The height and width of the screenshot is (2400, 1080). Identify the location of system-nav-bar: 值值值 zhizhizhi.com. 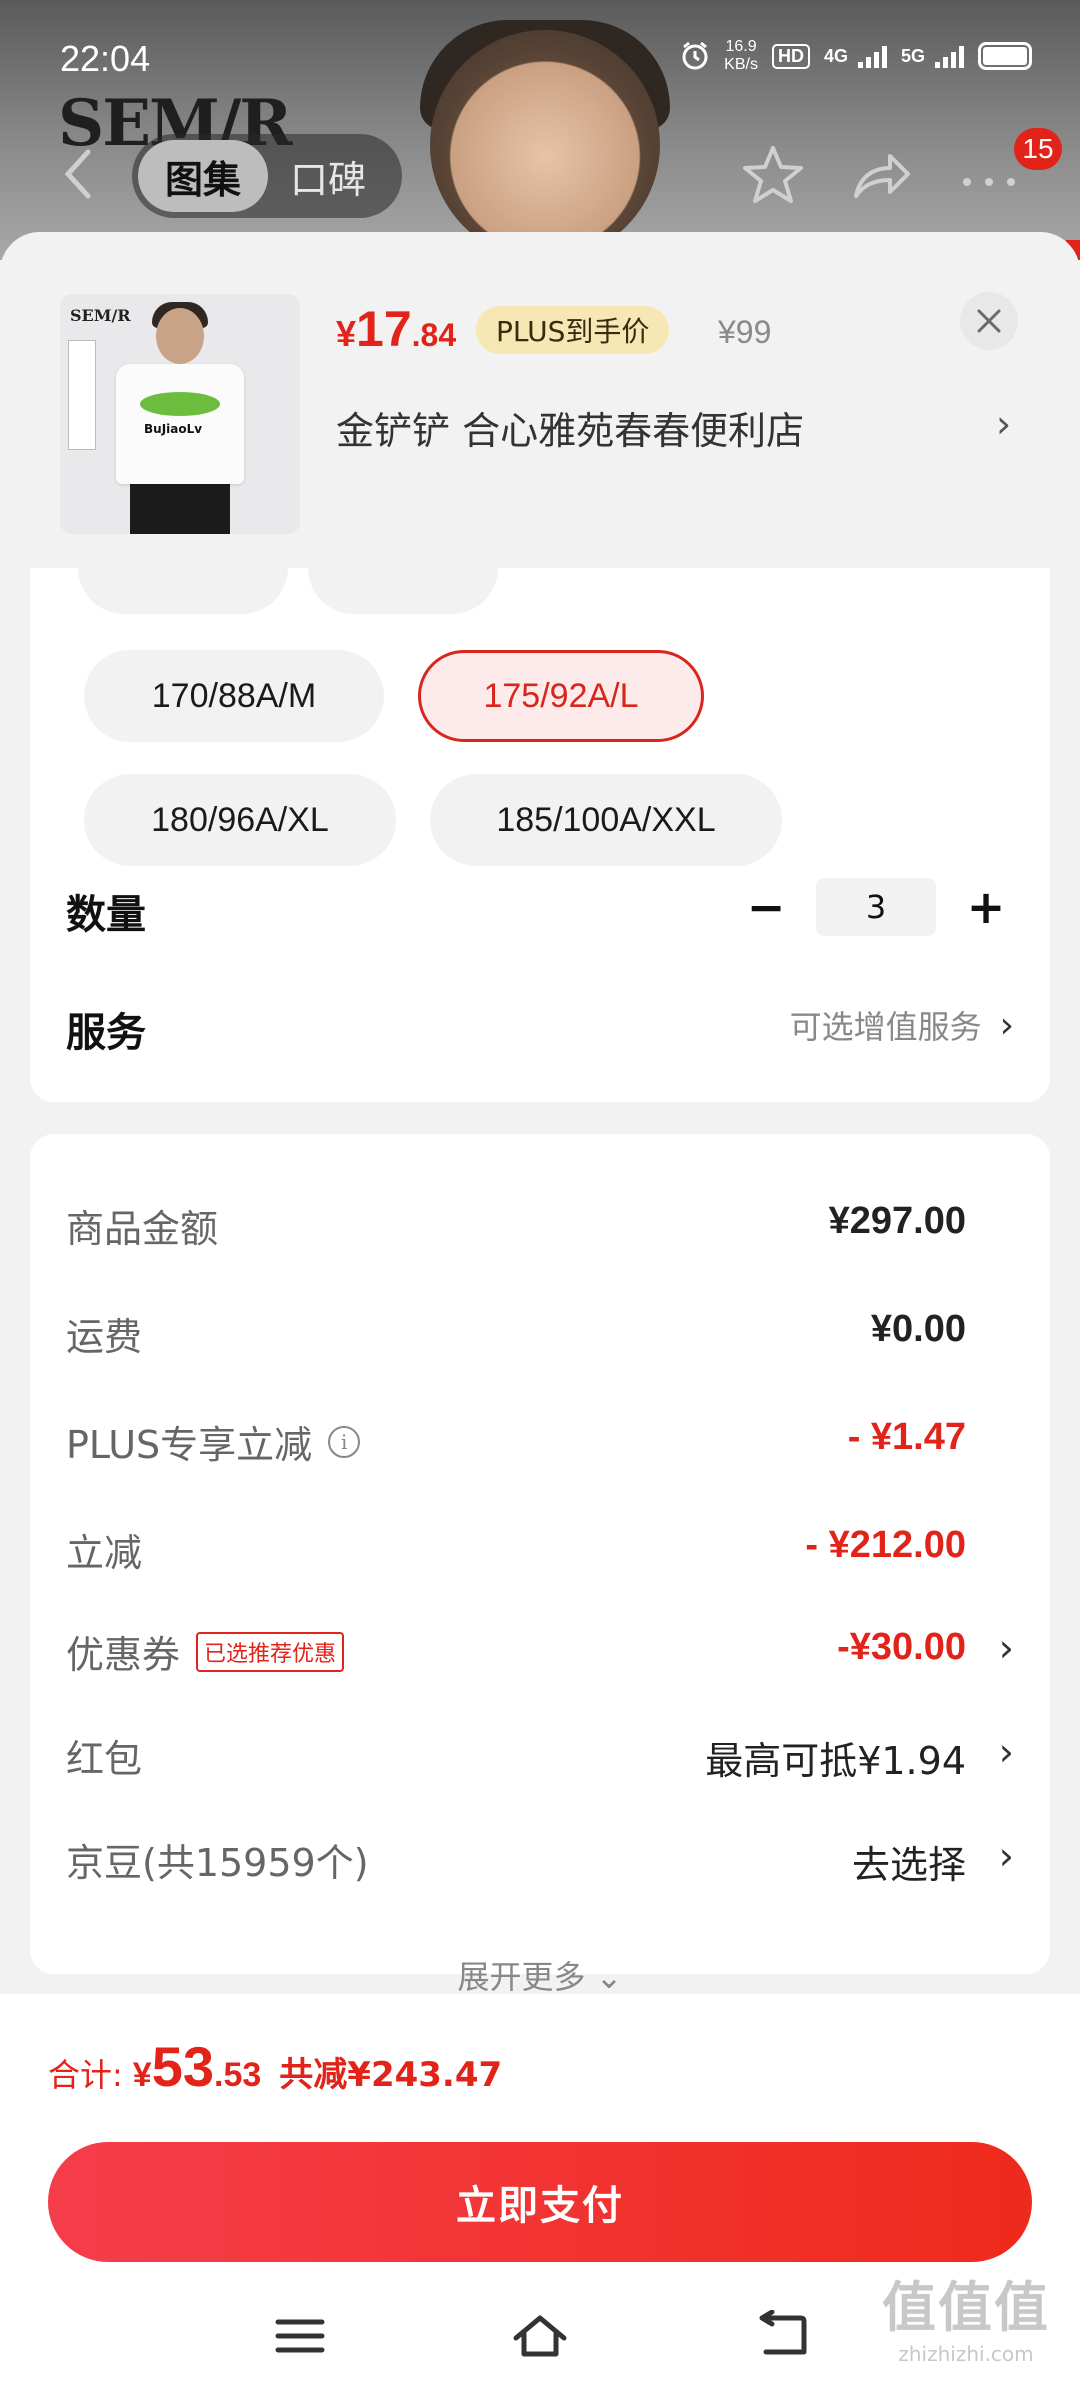
(540, 2328).